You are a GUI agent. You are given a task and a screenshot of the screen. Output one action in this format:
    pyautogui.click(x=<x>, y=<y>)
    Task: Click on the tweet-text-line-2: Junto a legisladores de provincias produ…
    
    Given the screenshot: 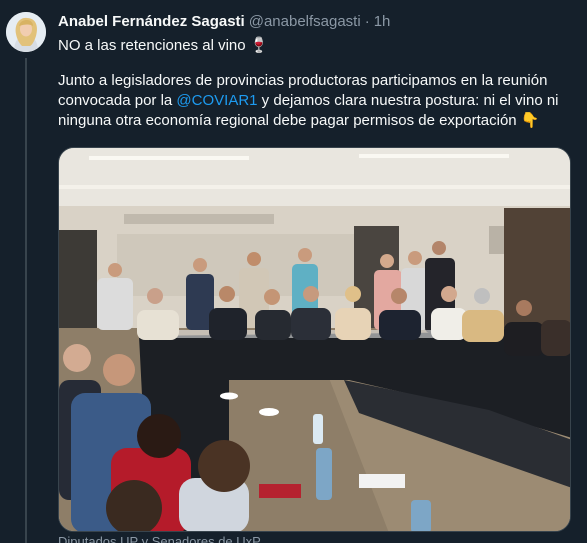 What is the action you would take?
    pyautogui.click(x=303, y=80)
    